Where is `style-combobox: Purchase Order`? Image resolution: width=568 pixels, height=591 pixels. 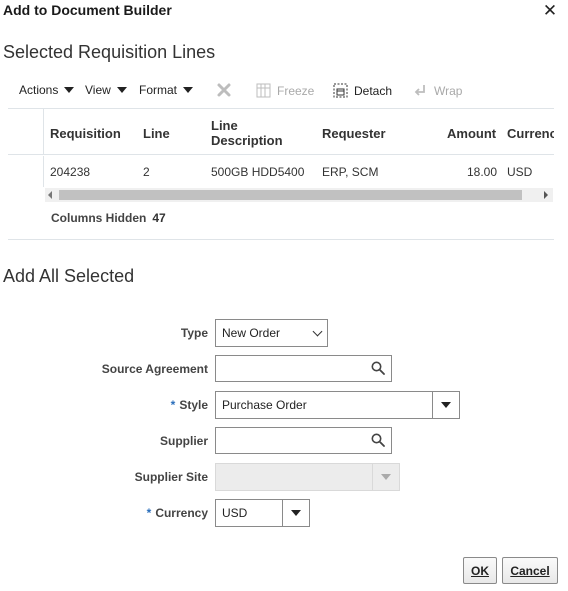 style-combobox: Purchase Order is located at coordinates (337, 405).